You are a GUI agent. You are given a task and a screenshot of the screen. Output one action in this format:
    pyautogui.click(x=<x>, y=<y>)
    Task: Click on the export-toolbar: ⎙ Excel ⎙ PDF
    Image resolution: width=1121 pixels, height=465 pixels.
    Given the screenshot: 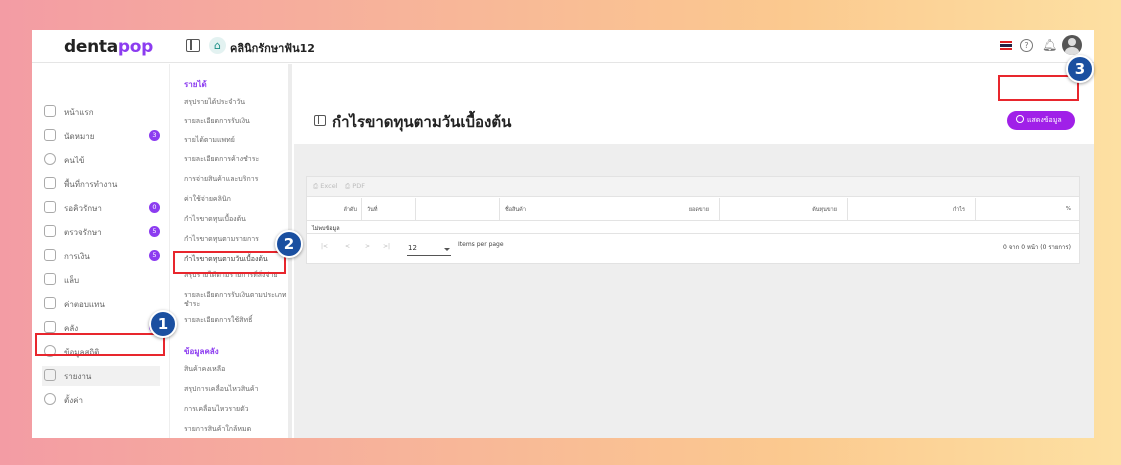 What is the action you would take?
    pyautogui.click(x=693, y=187)
    